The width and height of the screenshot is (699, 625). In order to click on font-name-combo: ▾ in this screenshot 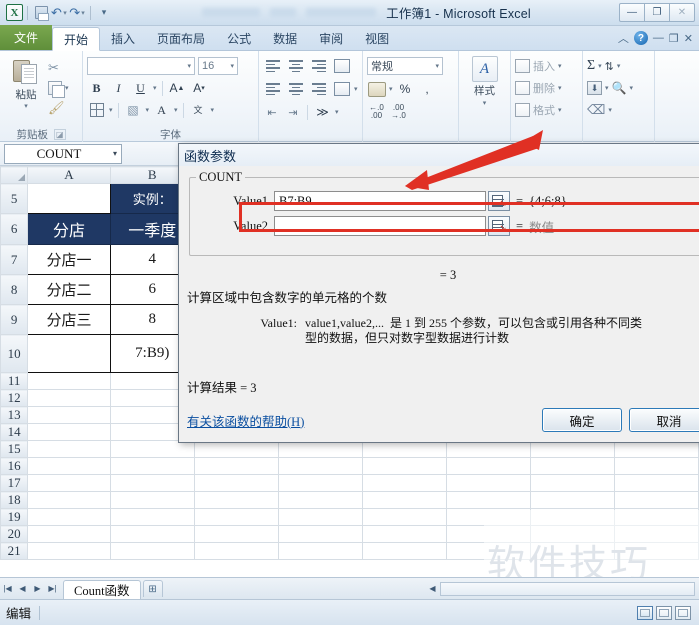, I will do `click(141, 66)`.